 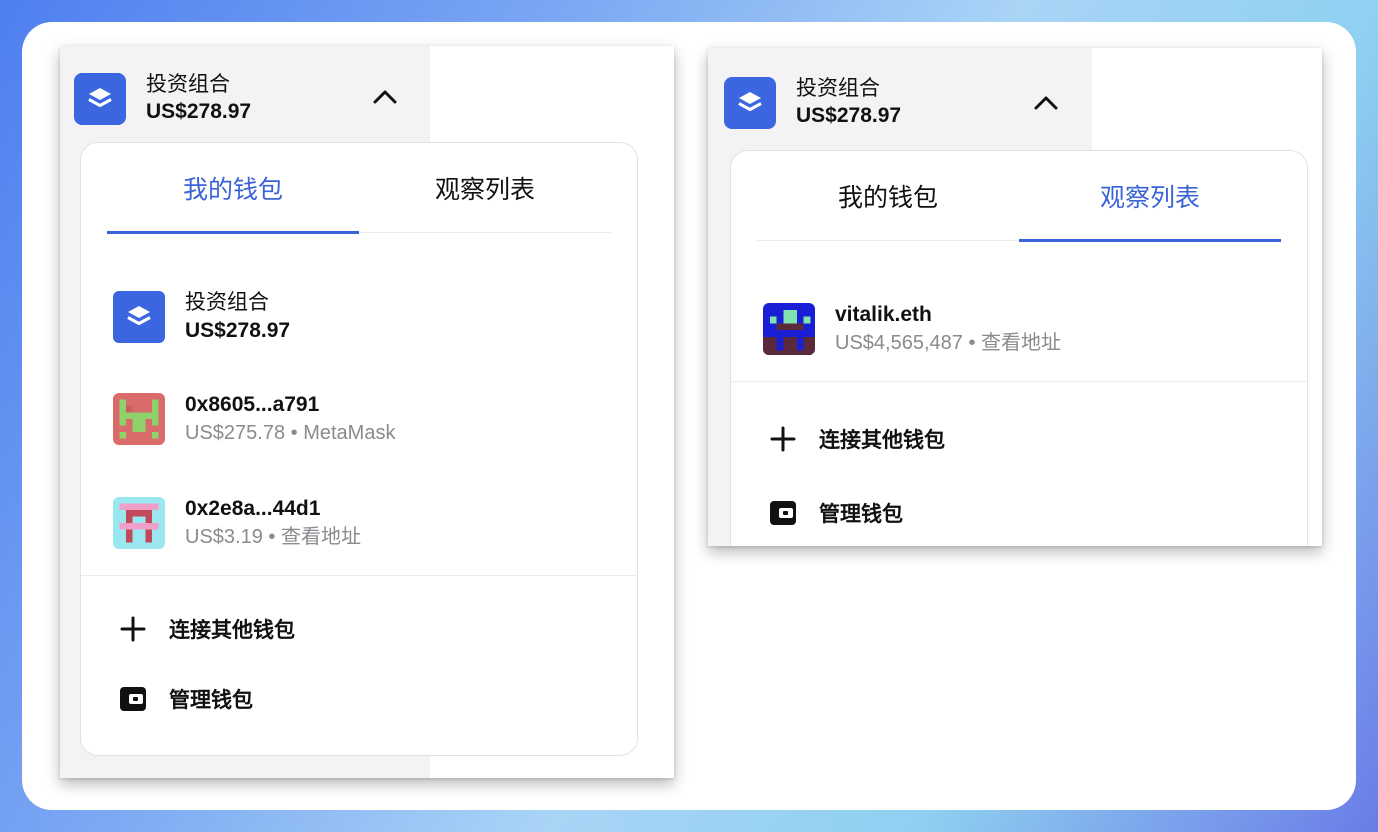 What do you see at coordinates (252, 404) in the screenshot?
I see `wallet-address: 0x8605...a791` at bounding box center [252, 404].